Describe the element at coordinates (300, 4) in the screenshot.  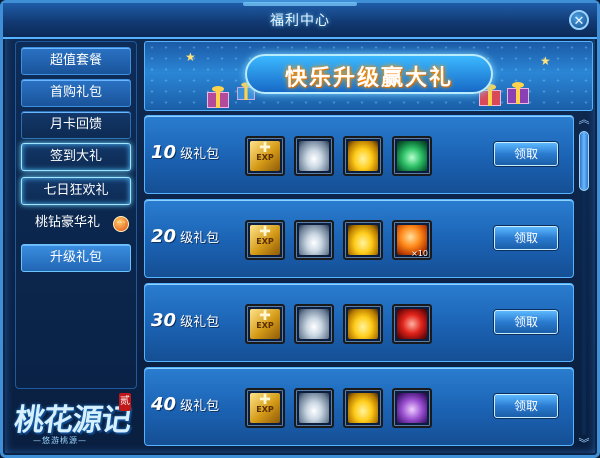
I see `title-decoration` at that location.